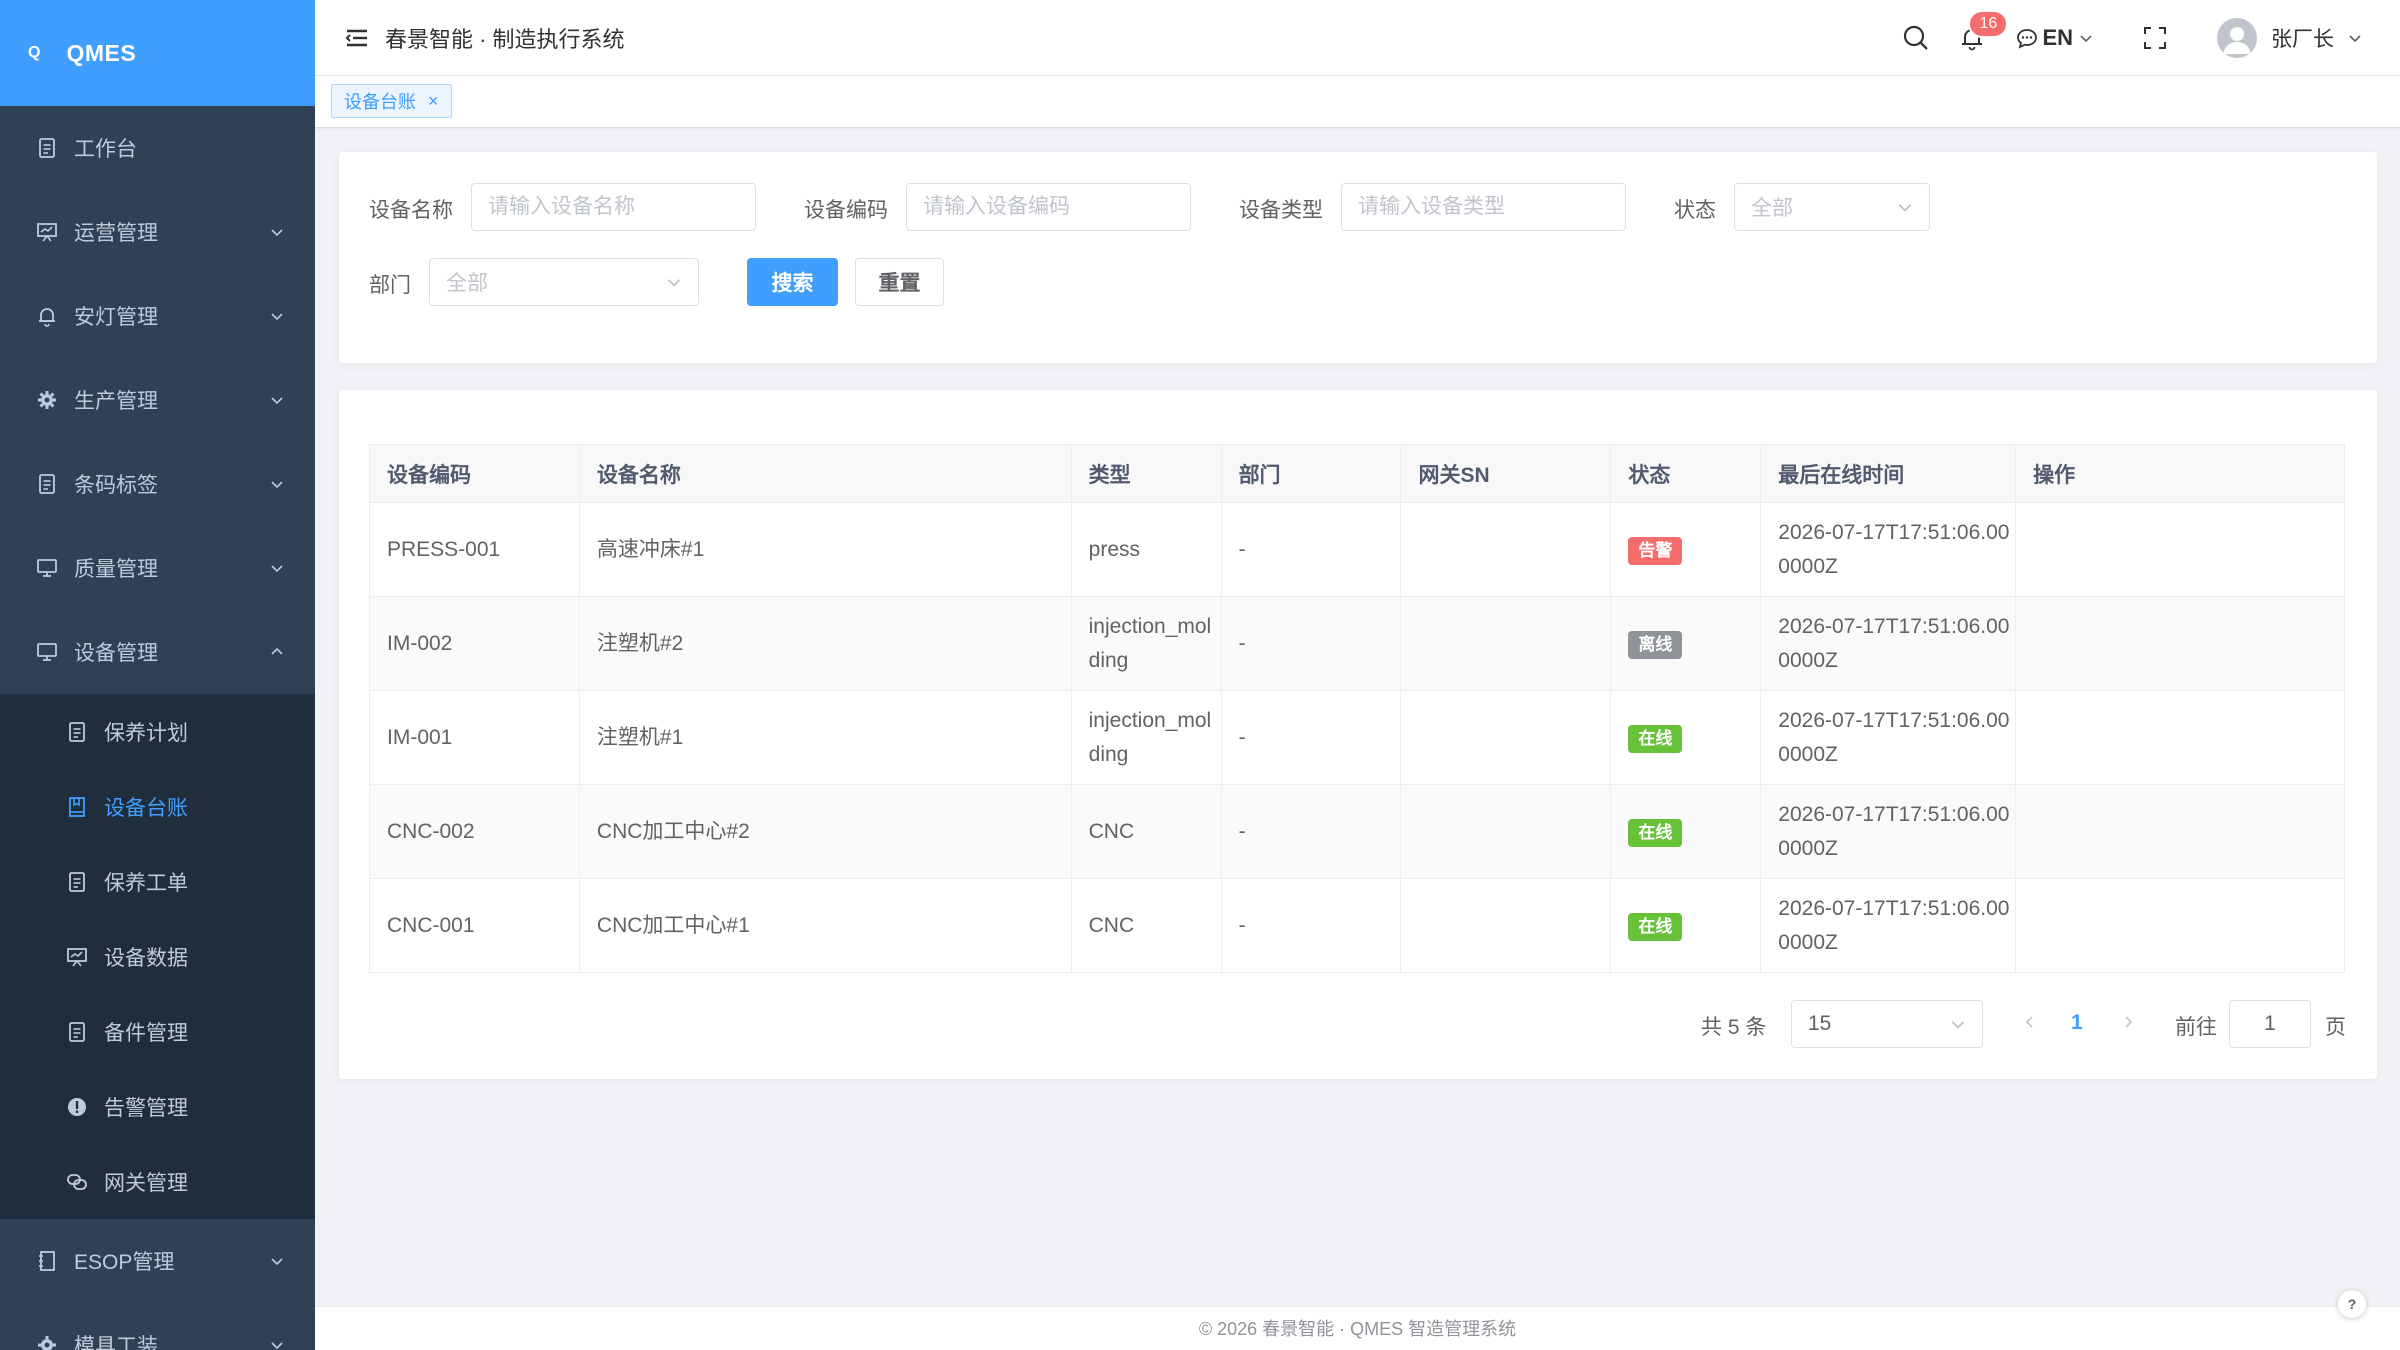 The image size is (2400, 1350). What do you see at coordinates (157, 1326) in the screenshot?
I see `sidebar-item-molds: 模具工装` at bounding box center [157, 1326].